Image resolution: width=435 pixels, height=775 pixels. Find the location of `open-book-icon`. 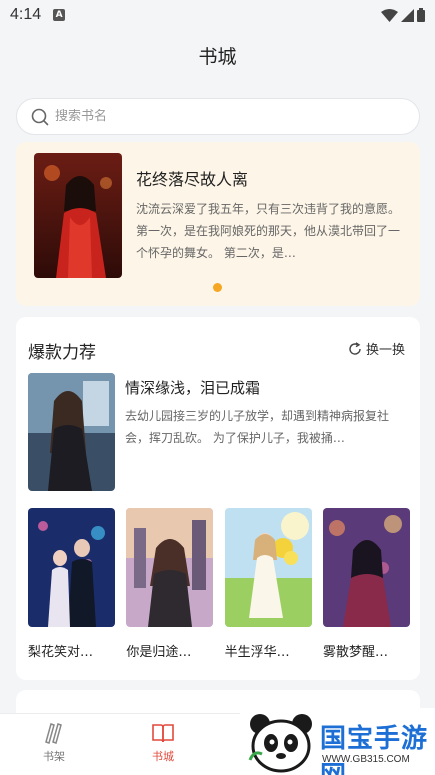

open-book-icon is located at coordinates (163, 733).